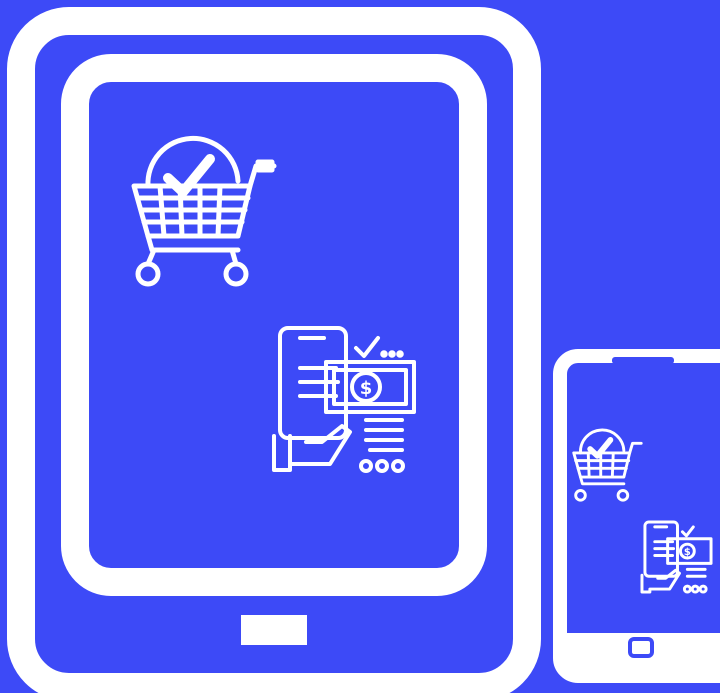 Image resolution: width=720 pixels, height=693 pixels. What do you see at coordinates (203, 209) in the screenshot?
I see `tablet-cart-check-icon` at bounding box center [203, 209].